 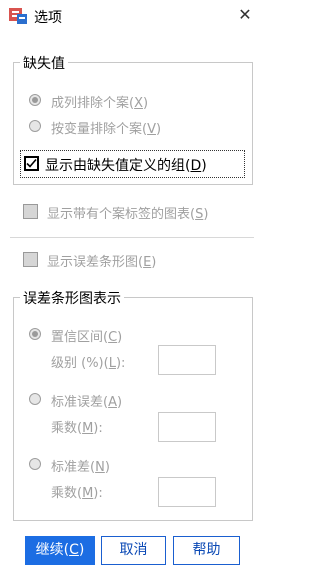 What do you see at coordinates (35, 334) in the screenshot?
I see `radio-ci-indicator` at bounding box center [35, 334].